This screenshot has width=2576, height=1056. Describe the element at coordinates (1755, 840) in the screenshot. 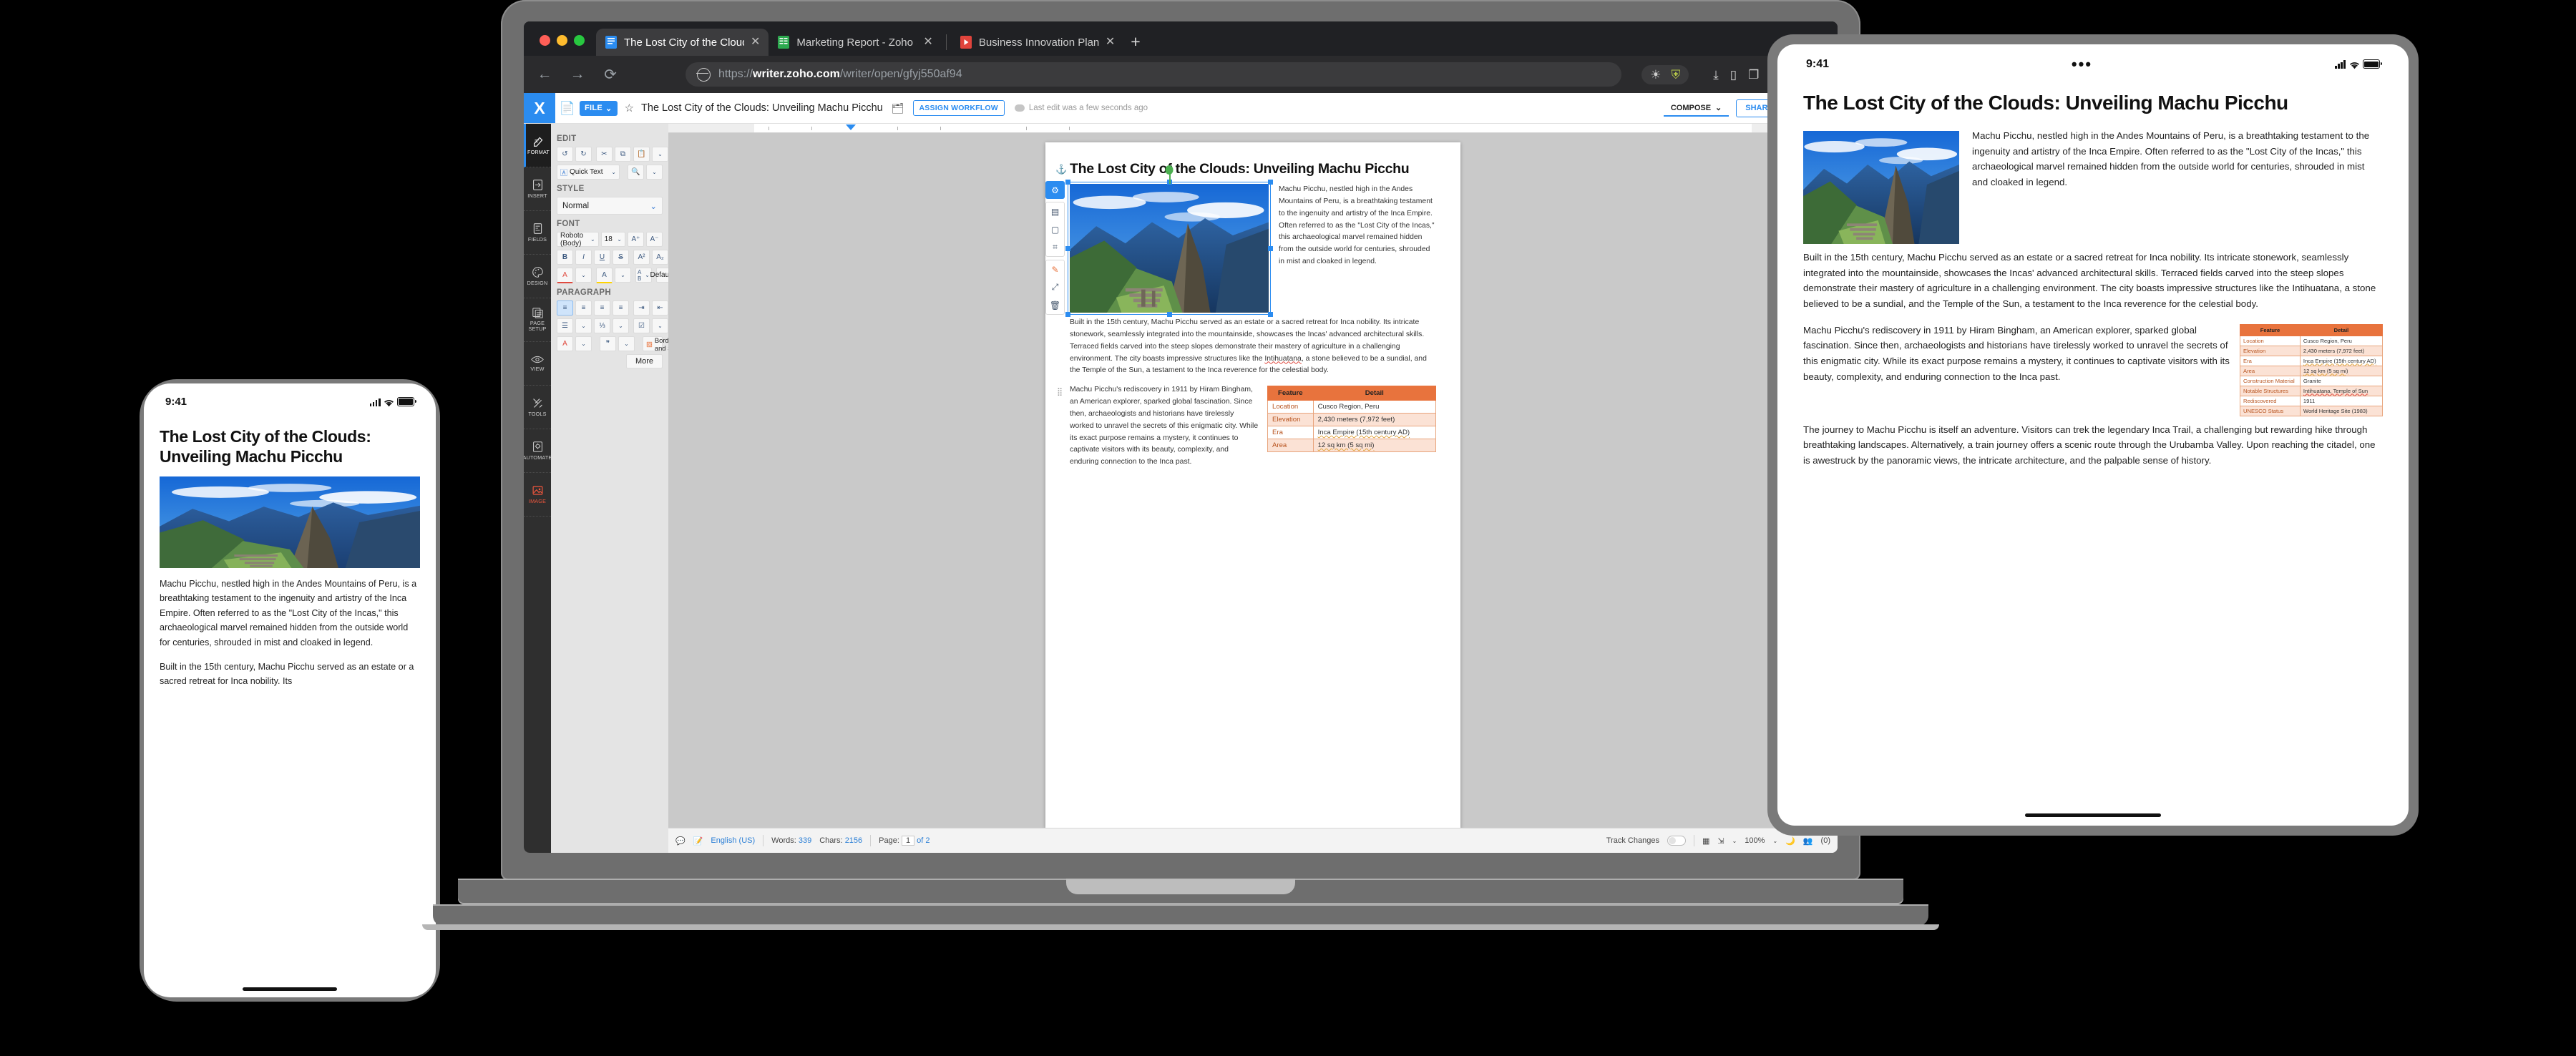

I see `zoom-level: 100%` at that location.